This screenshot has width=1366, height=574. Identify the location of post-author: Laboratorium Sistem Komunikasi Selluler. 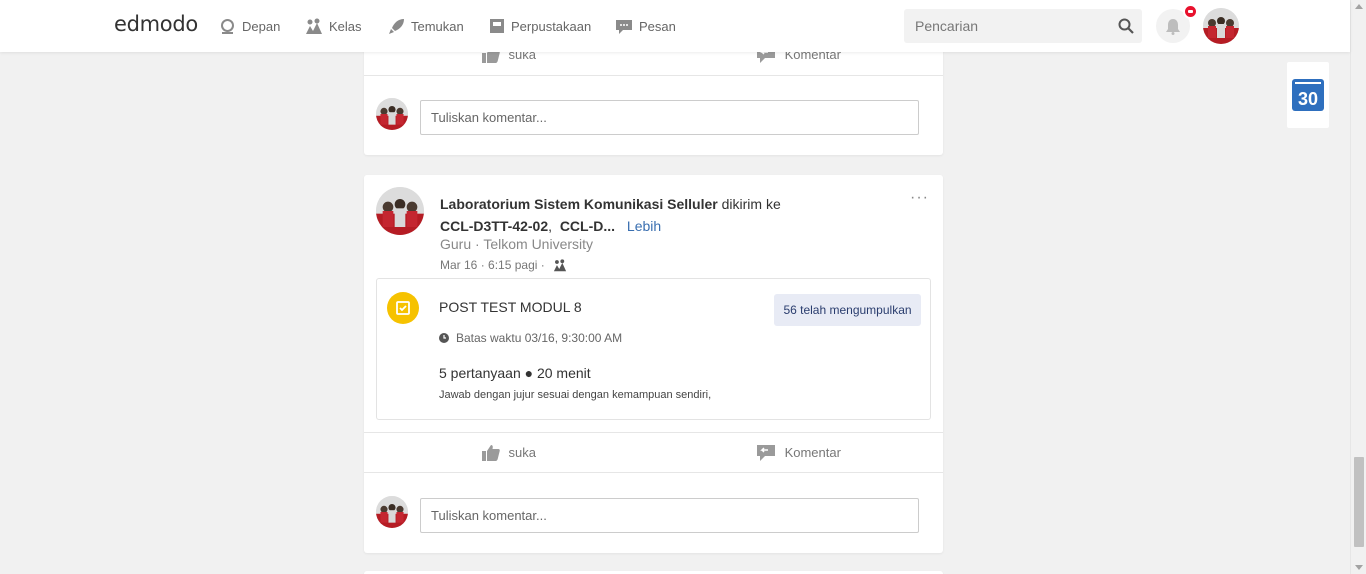
(579, 204).